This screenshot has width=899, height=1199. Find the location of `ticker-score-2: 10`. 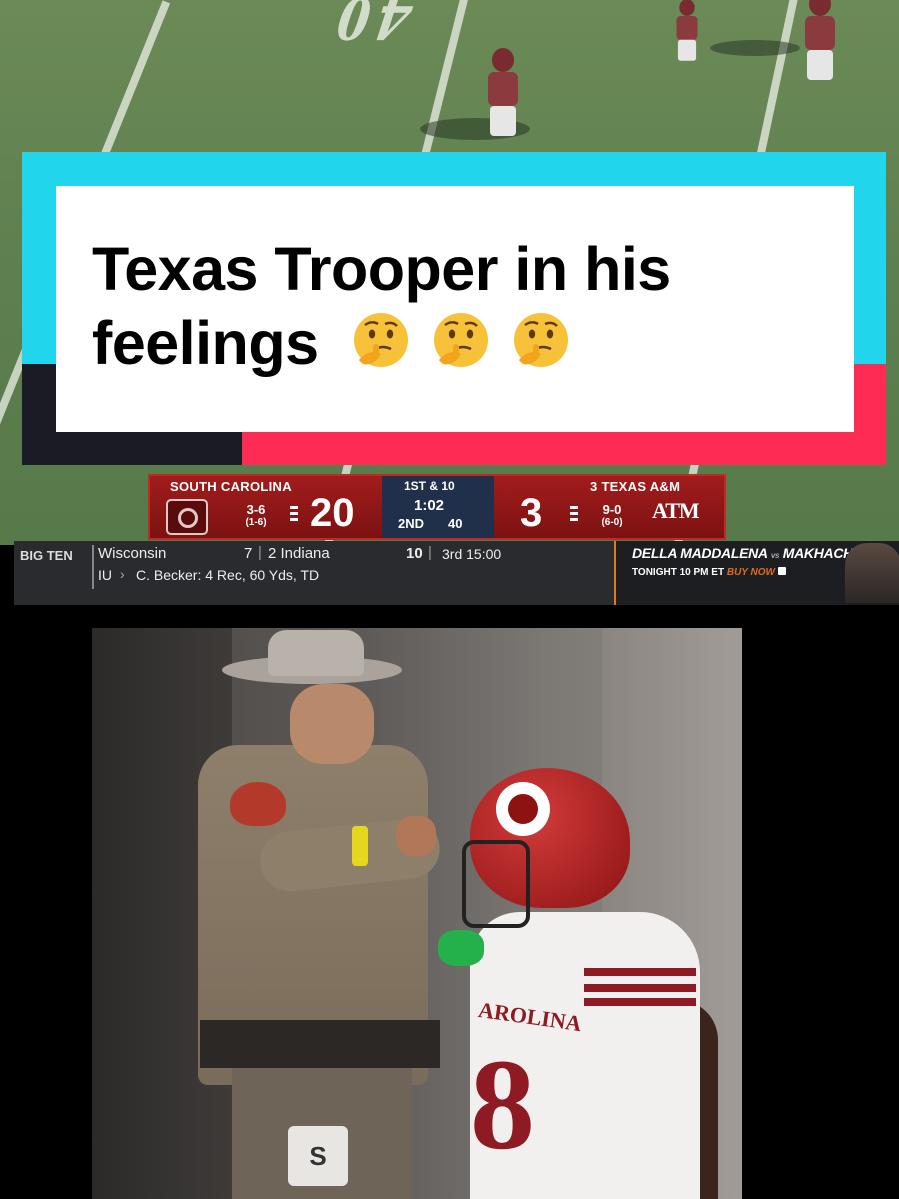

ticker-score-2: 10 is located at coordinates (414, 553).